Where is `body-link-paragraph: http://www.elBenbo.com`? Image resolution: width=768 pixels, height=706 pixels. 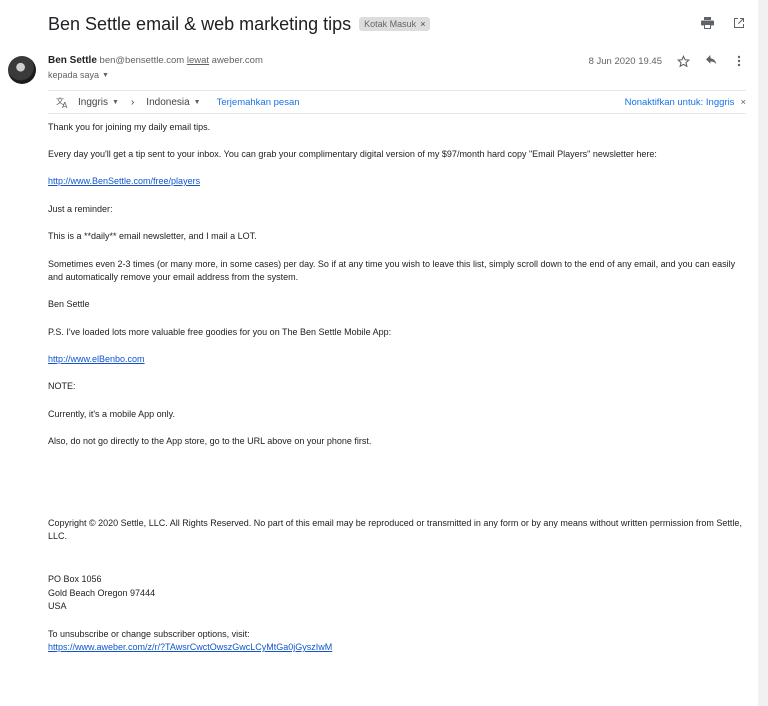
body-link-paragraph: http://www.elBenbo.com is located at coordinates (398, 359).